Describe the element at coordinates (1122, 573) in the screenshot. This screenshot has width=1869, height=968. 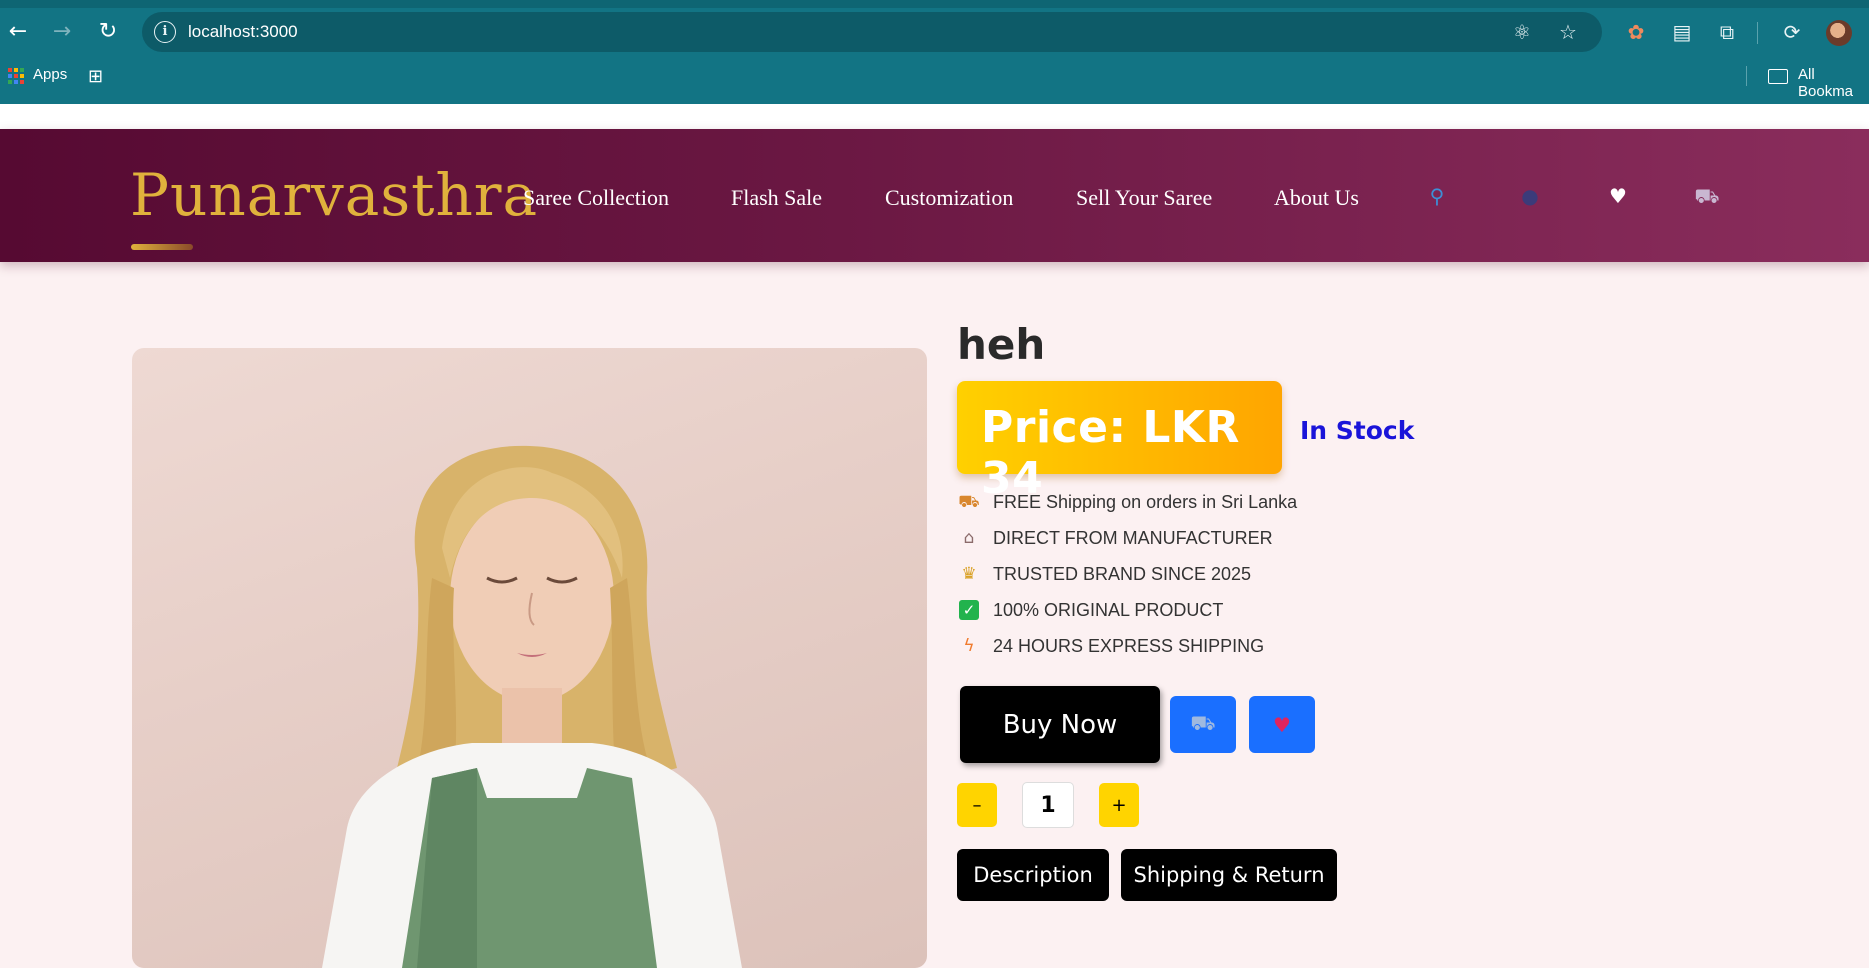
I see `feature-text: TRUSTED BRAND SINCE 2025` at that location.